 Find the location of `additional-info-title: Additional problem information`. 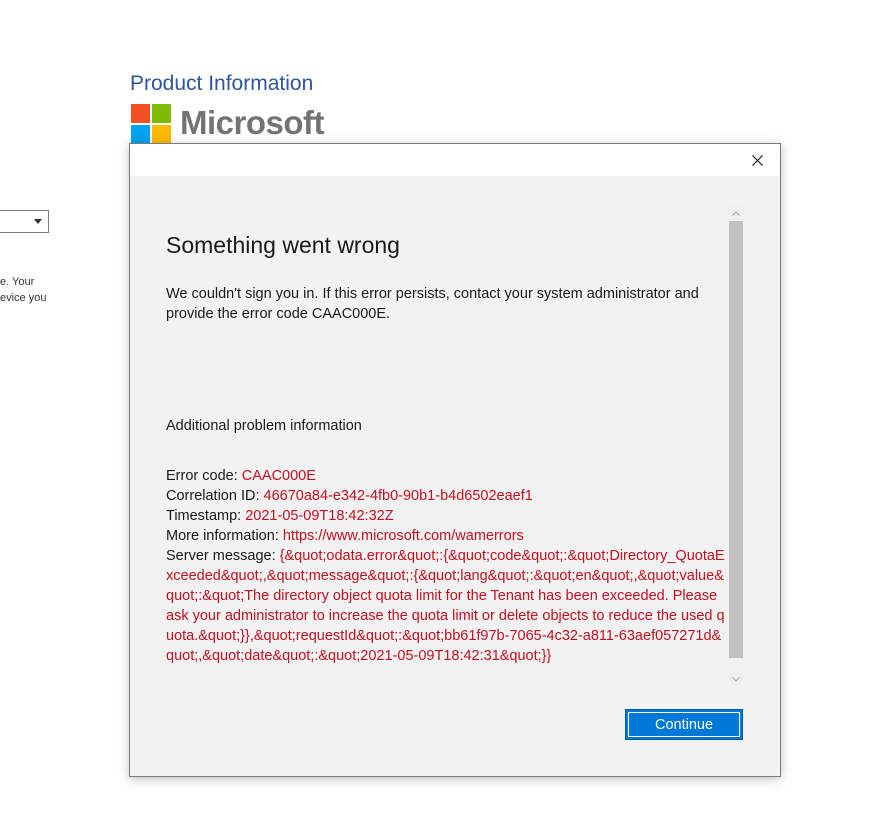

additional-info-title: Additional problem information is located at coordinates (264, 426).